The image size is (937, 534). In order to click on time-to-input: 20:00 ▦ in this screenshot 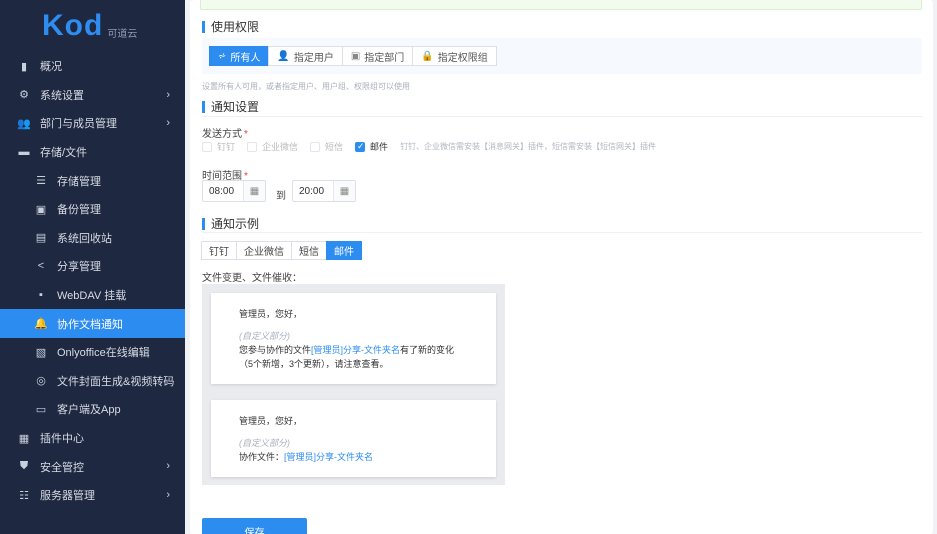, I will do `click(324, 191)`.